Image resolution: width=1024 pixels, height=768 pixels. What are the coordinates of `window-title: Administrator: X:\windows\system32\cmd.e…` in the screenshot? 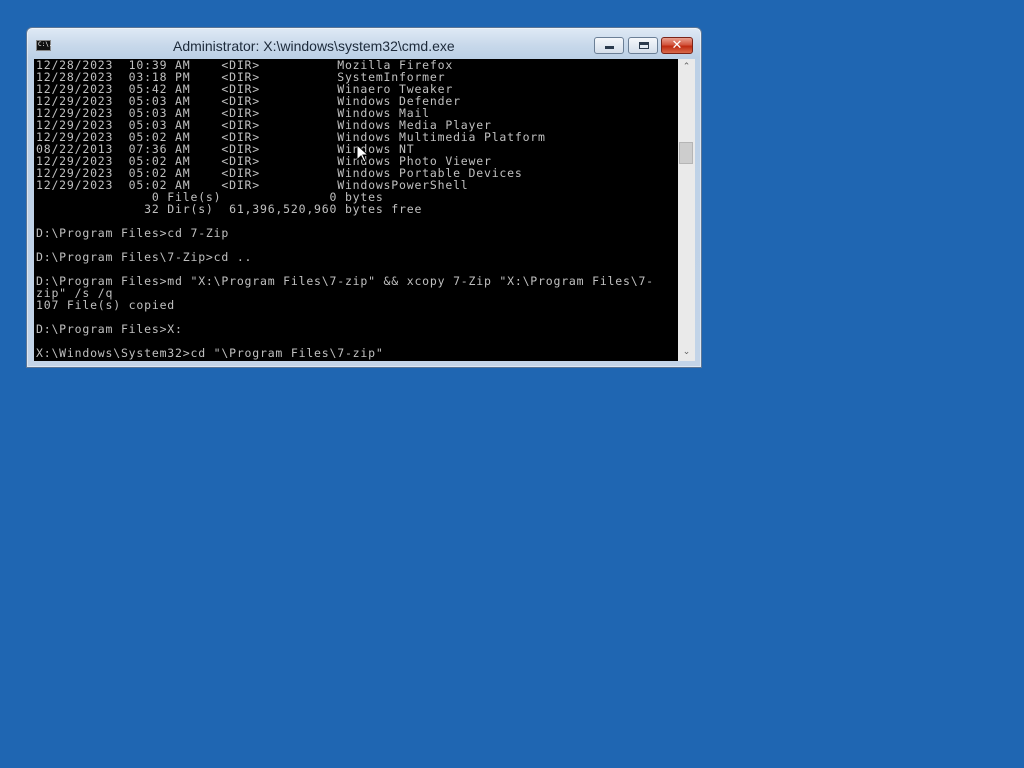 It's located at (314, 46).